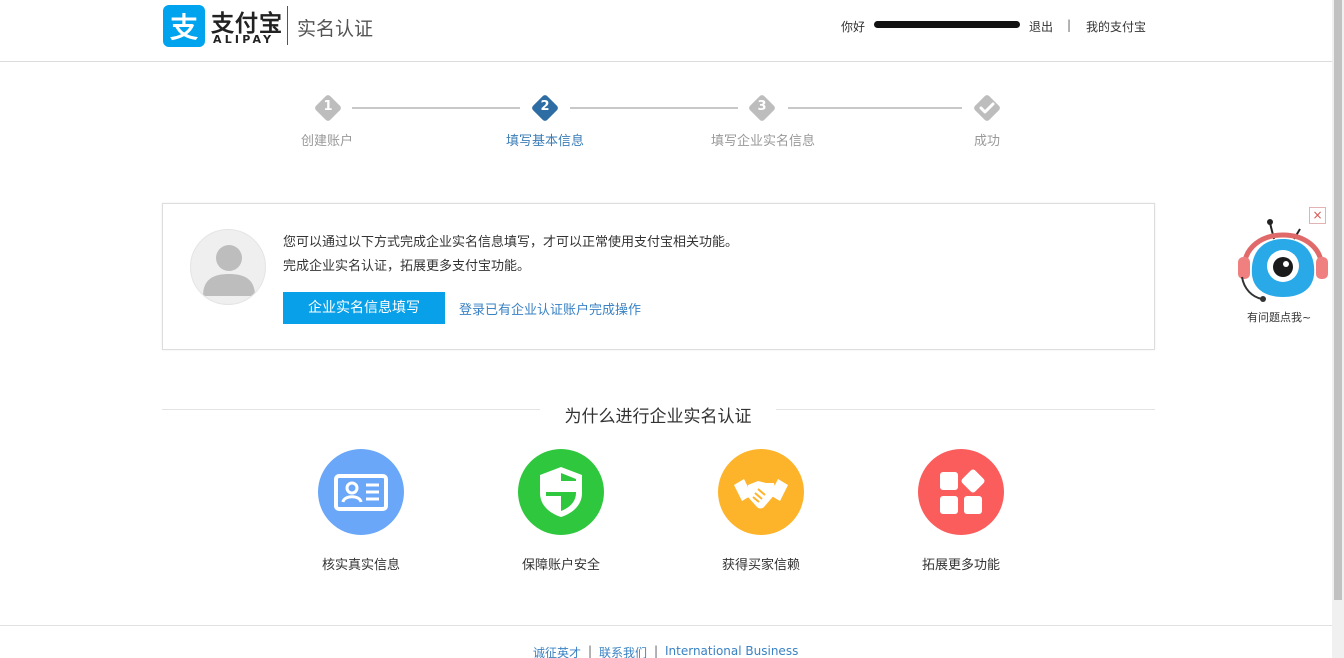 The width and height of the screenshot is (1344, 658). Describe the element at coordinates (561, 492) in the screenshot. I see `shield-icon` at that location.